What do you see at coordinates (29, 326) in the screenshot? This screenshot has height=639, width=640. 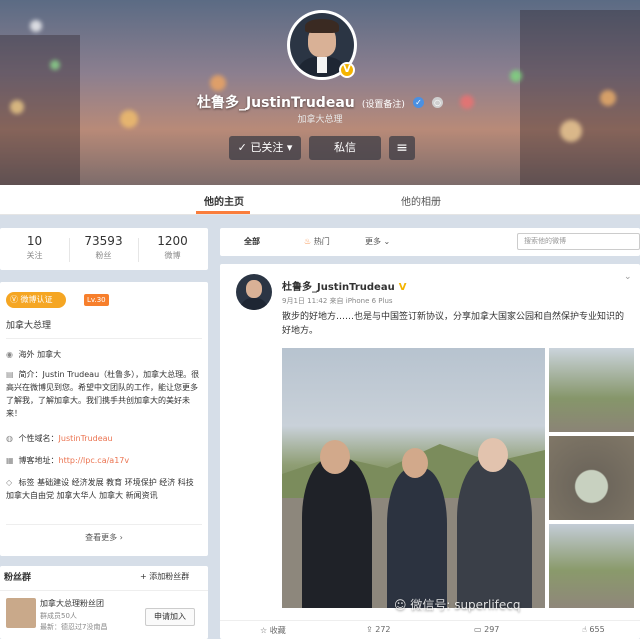 I see `verified-title: 加拿大总理` at bounding box center [29, 326].